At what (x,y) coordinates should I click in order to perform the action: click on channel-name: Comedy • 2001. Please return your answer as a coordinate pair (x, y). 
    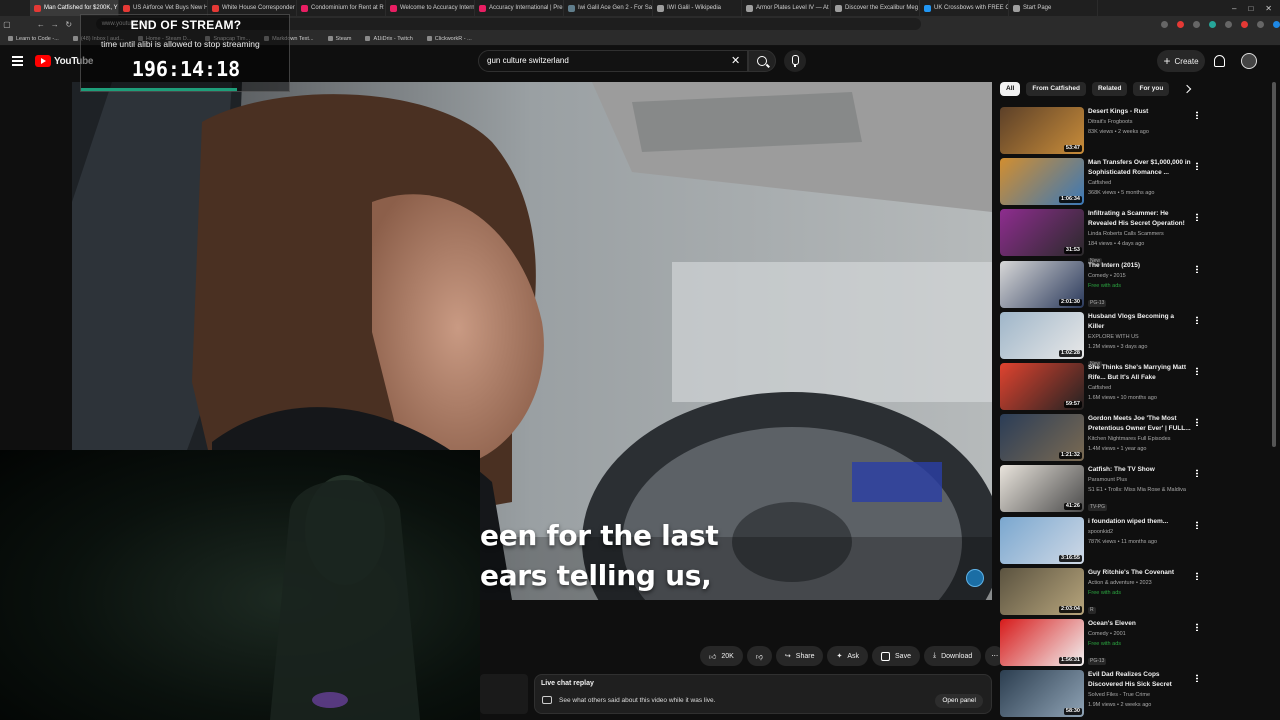
    Looking at the image, I should click on (1140, 634).